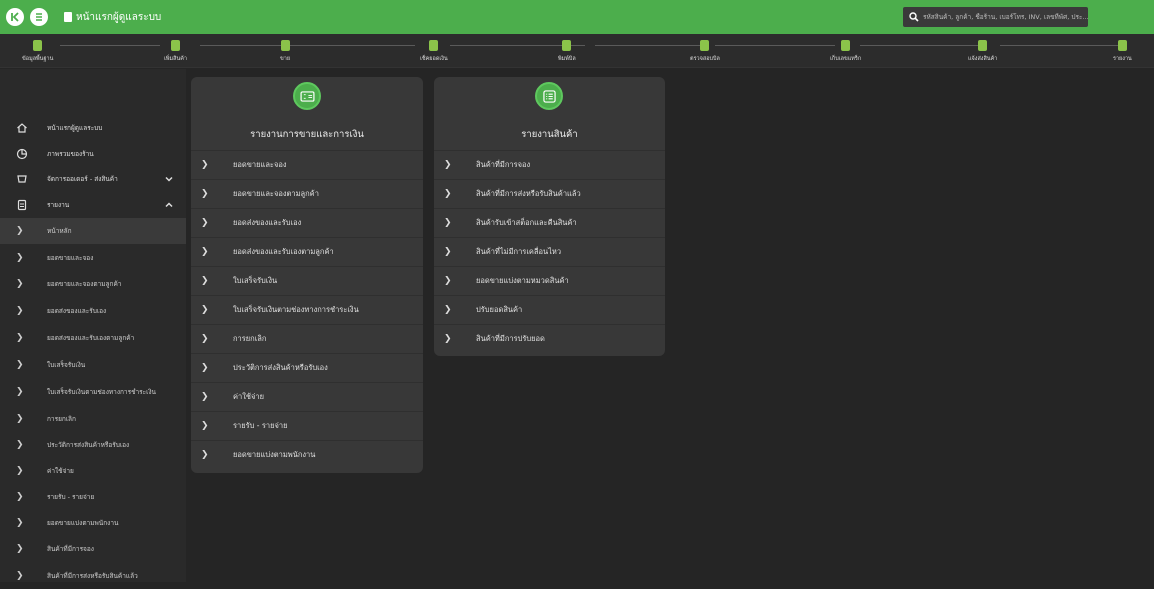  I want to click on sidebar-subitem-cancellations: ❯ การยกเลิก, so click(93, 419).